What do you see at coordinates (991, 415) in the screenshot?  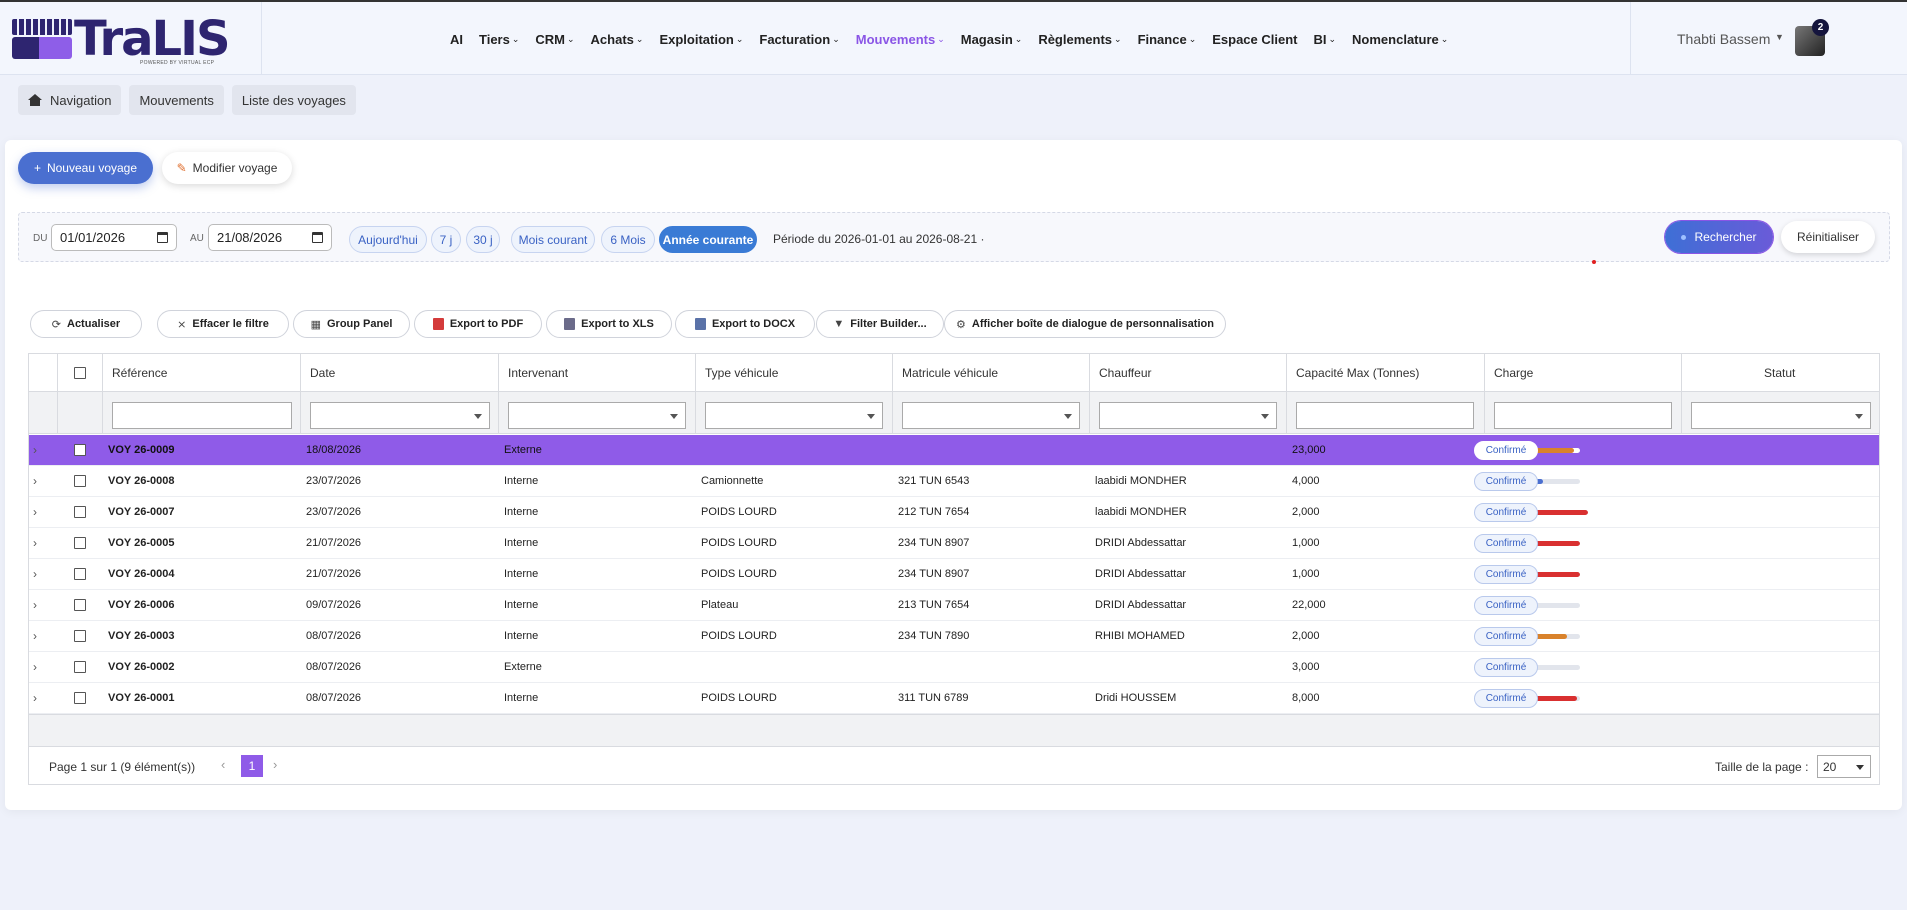 I see `filter-matricule-select` at bounding box center [991, 415].